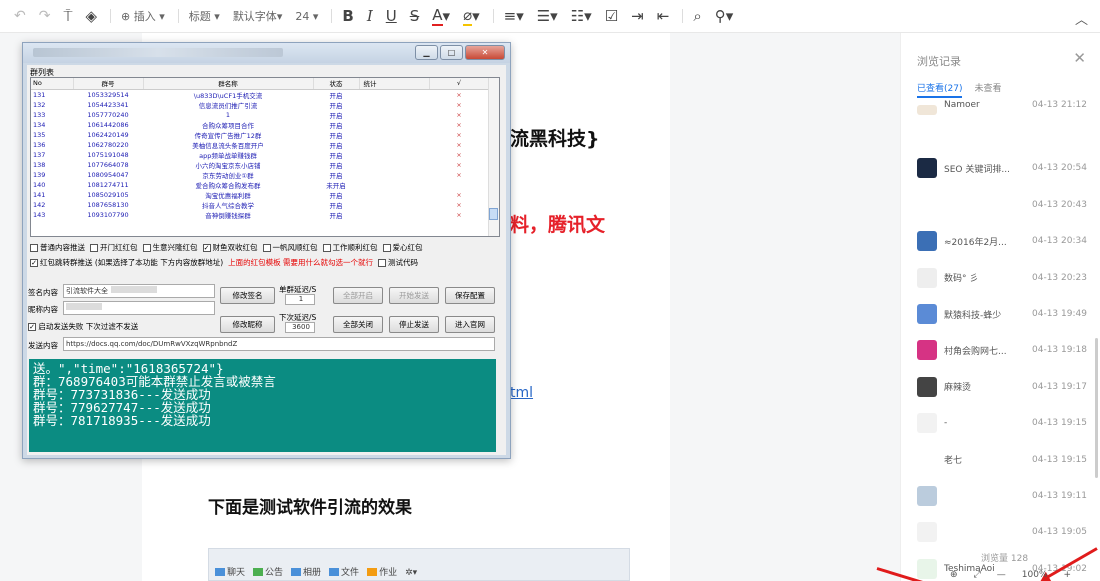  I want to click on history-item: 村角会购网七... 04-13 19:18, so click(1006, 350).